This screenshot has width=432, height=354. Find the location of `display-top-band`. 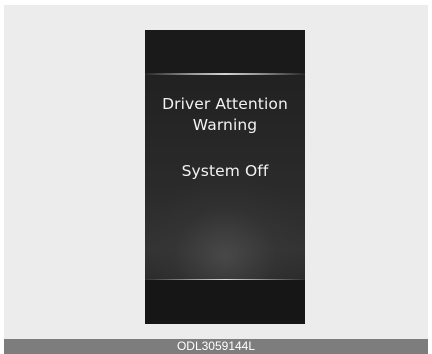

display-top-band is located at coordinates (225, 52).